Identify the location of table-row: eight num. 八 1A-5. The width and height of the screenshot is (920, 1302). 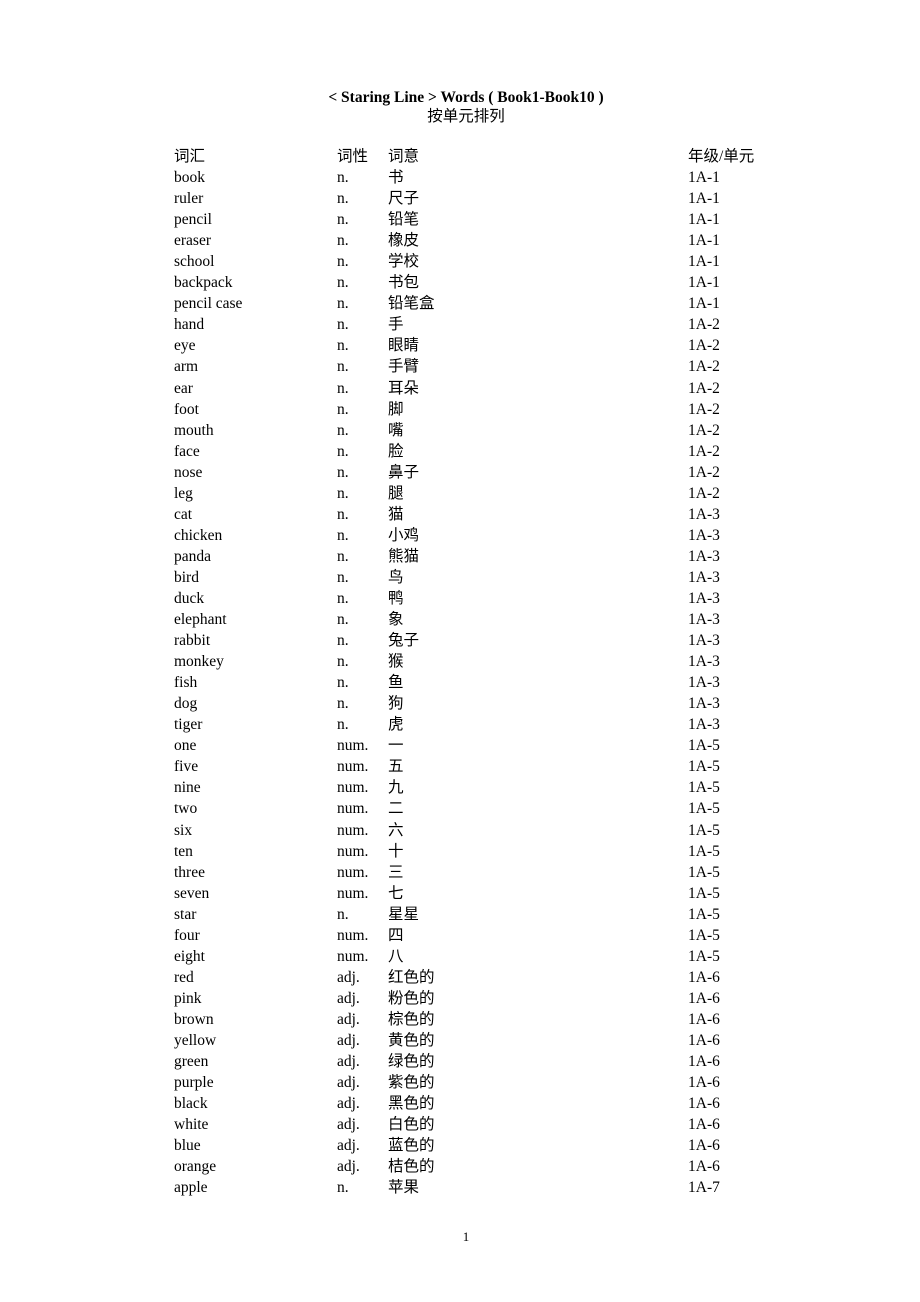
(484, 956).